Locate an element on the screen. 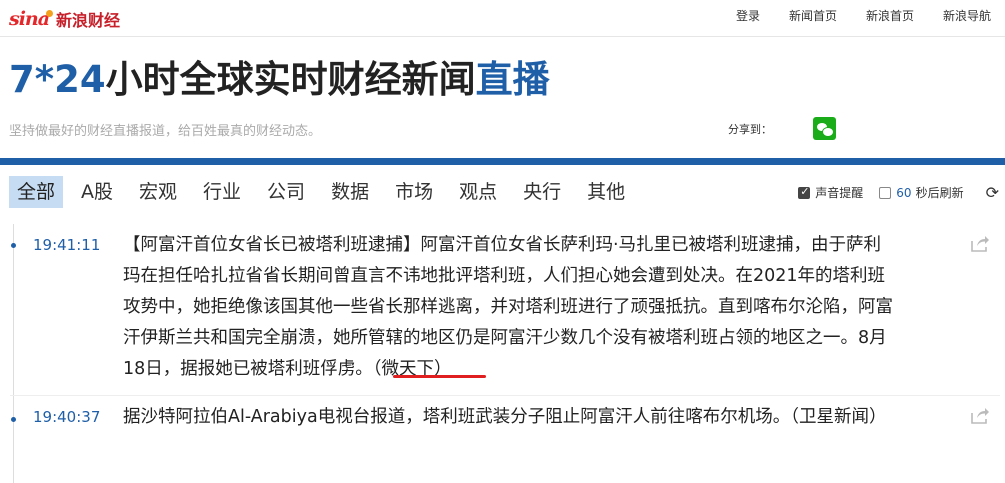  logo-sina-text: sina is located at coordinates (29, 19).